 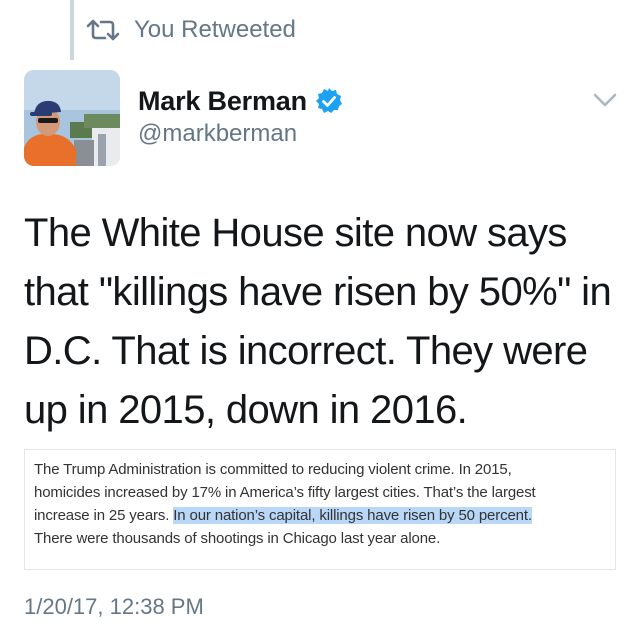 I want to click on tweet-text-line: that "killings have risen by 50%" in, so click(x=318, y=292).